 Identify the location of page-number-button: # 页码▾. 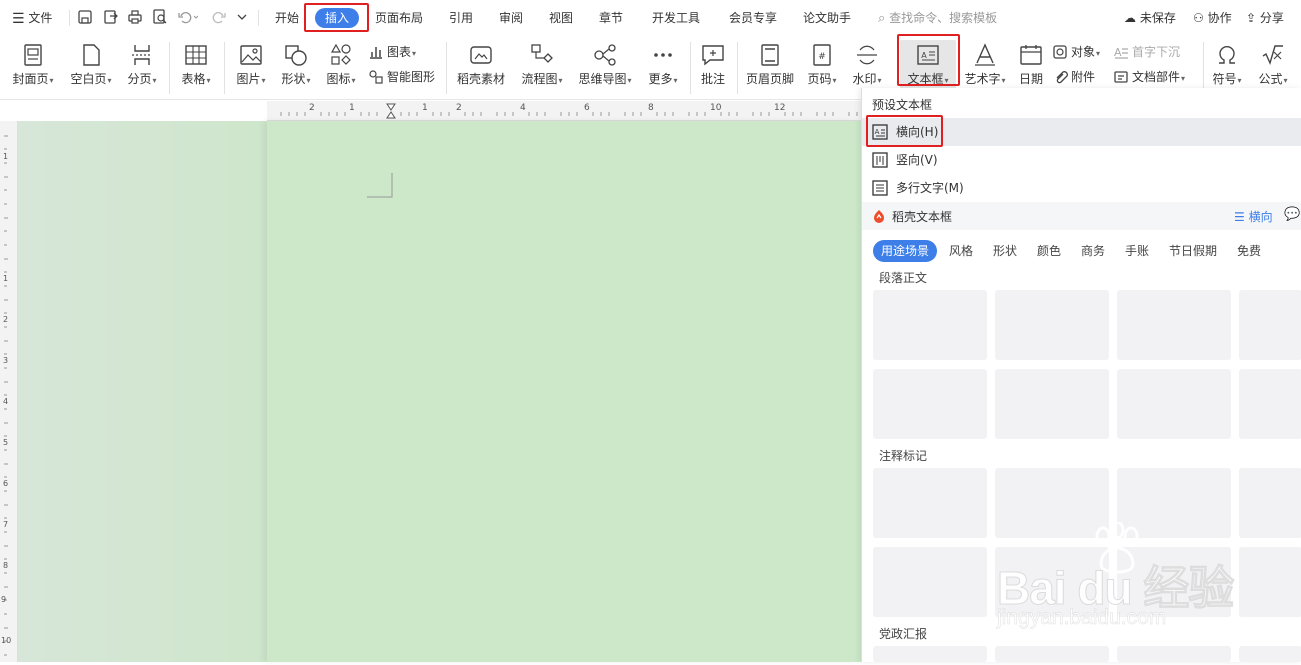
(822, 66).